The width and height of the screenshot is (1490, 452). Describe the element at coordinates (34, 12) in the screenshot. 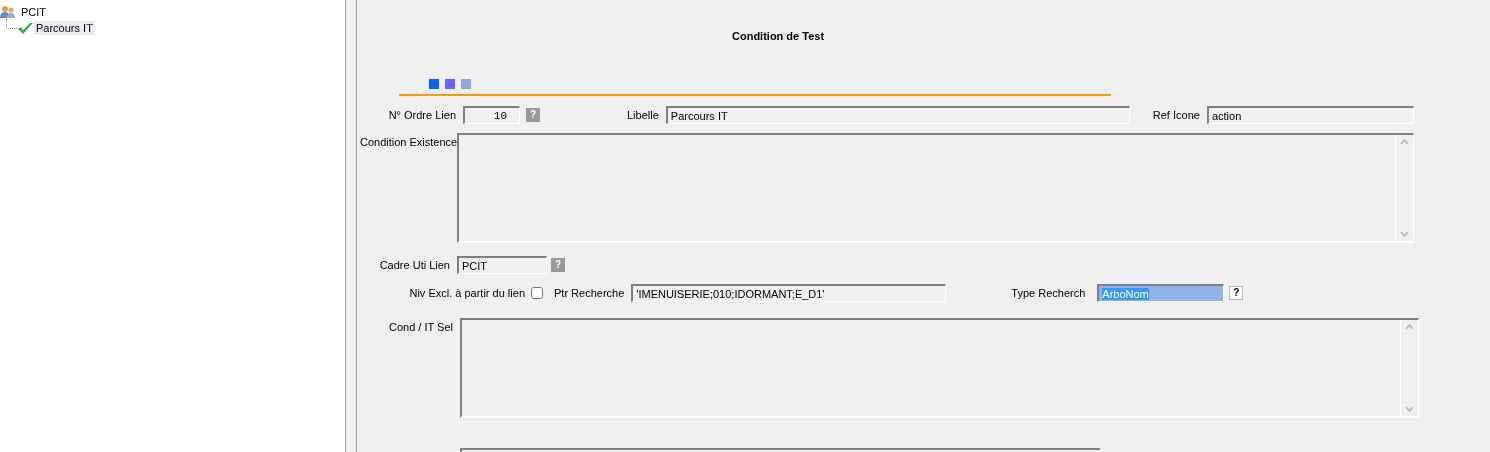

I see `tree-item: PCIT` at that location.